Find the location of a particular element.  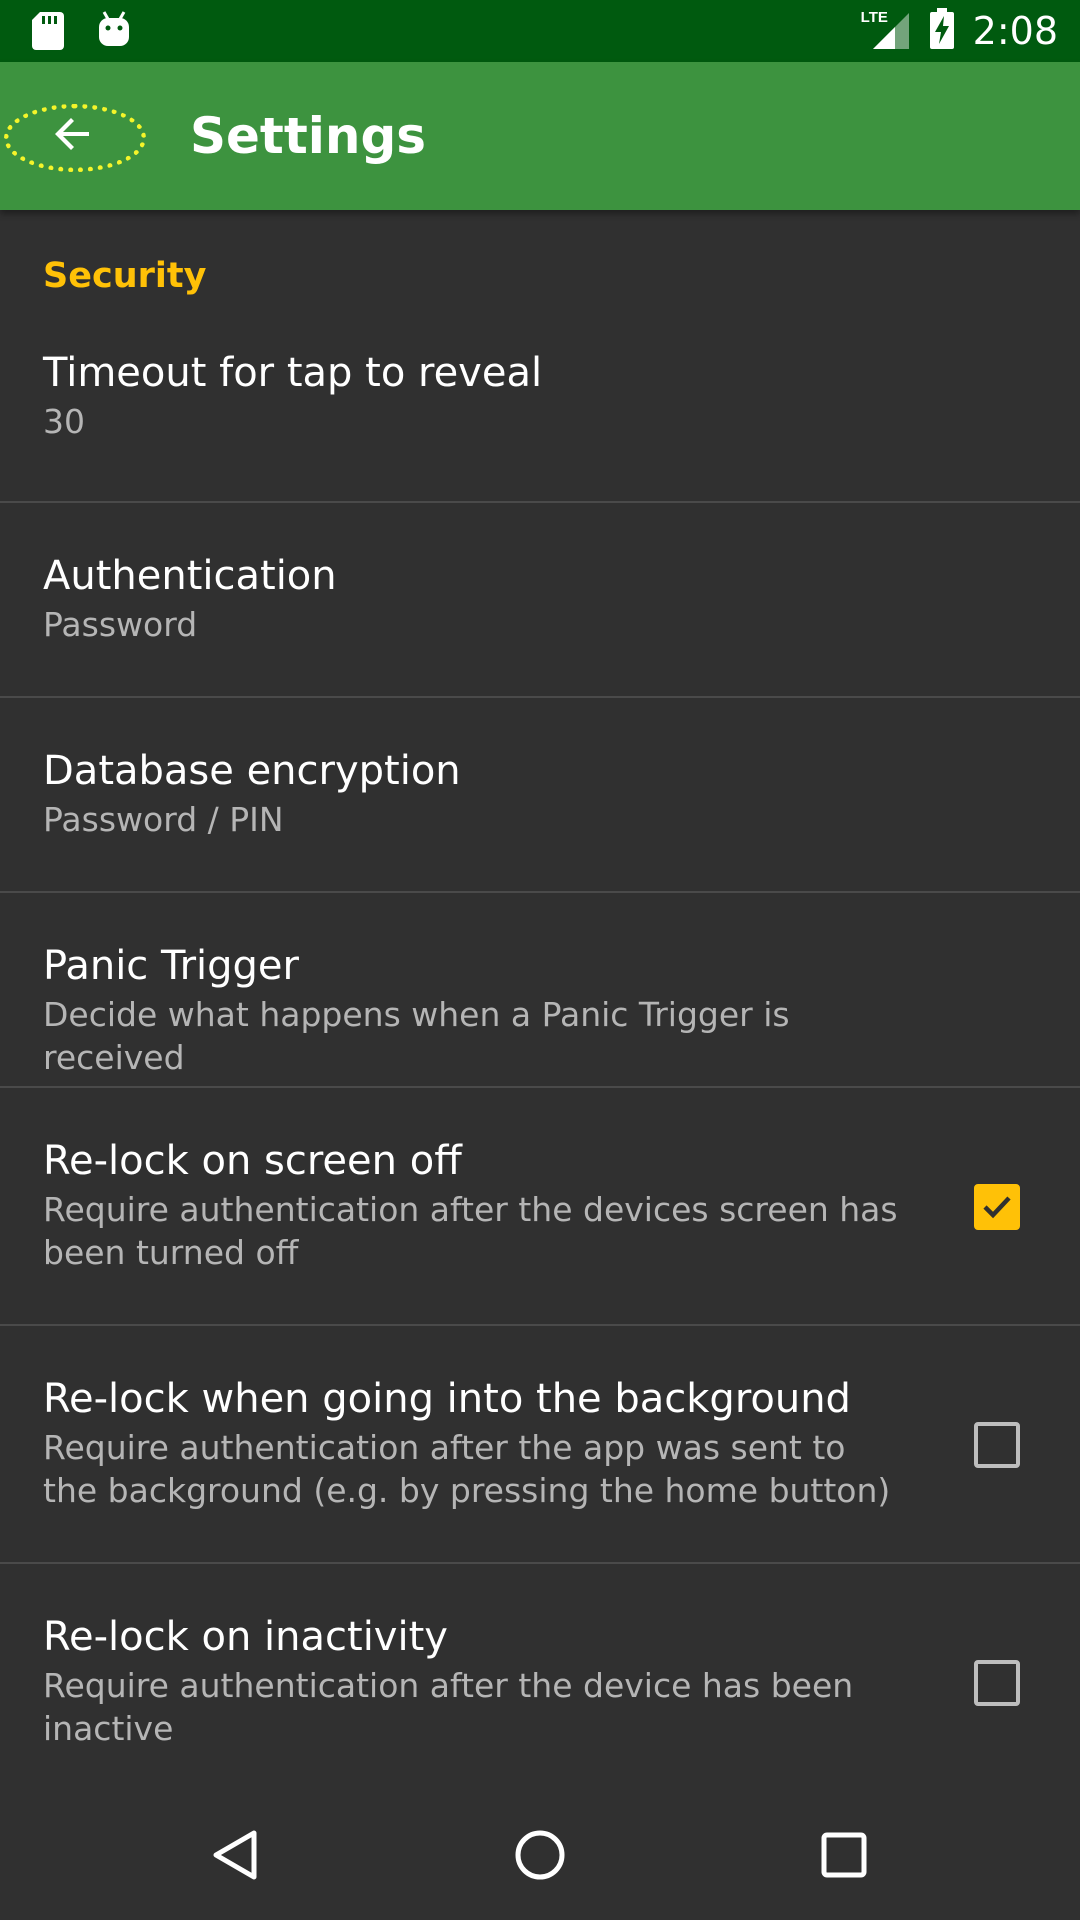

pref-title: Re-lock on screen off is located at coordinates (252, 1161).